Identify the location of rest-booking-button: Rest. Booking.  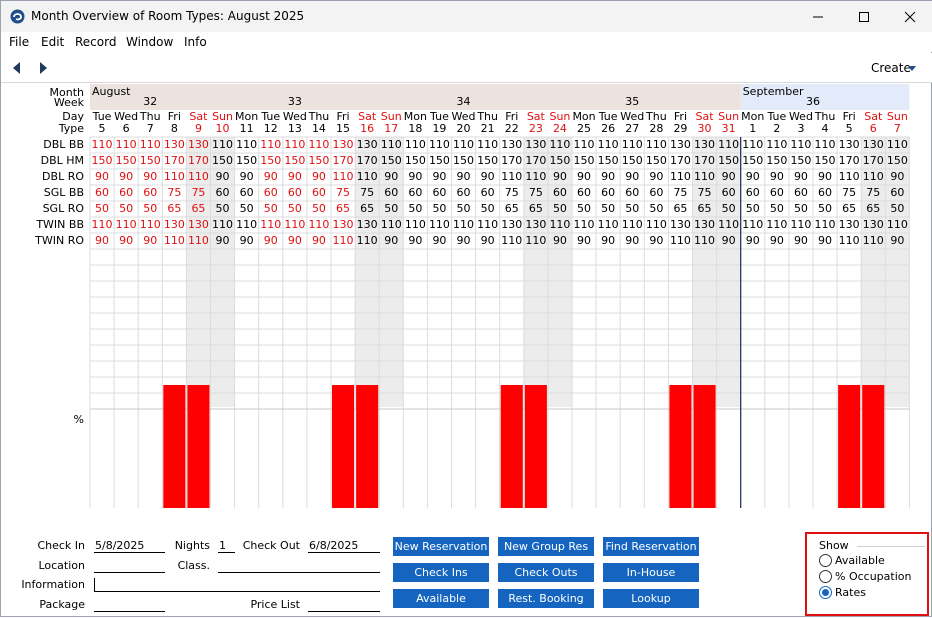
(546, 598).